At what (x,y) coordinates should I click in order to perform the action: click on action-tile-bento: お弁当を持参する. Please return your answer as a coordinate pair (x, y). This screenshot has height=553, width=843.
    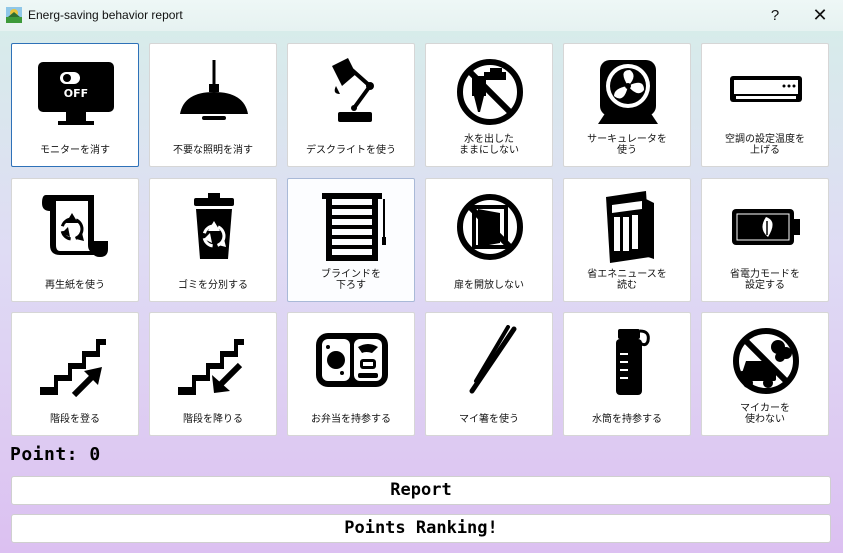
    Looking at the image, I should click on (351, 374).